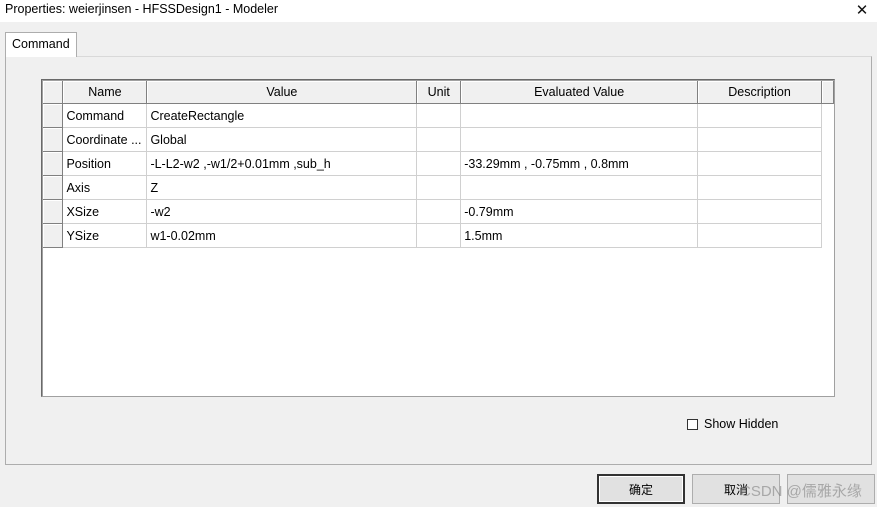  What do you see at coordinates (736, 489) in the screenshot?
I see `cancel-button: 取消` at bounding box center [736, 489].